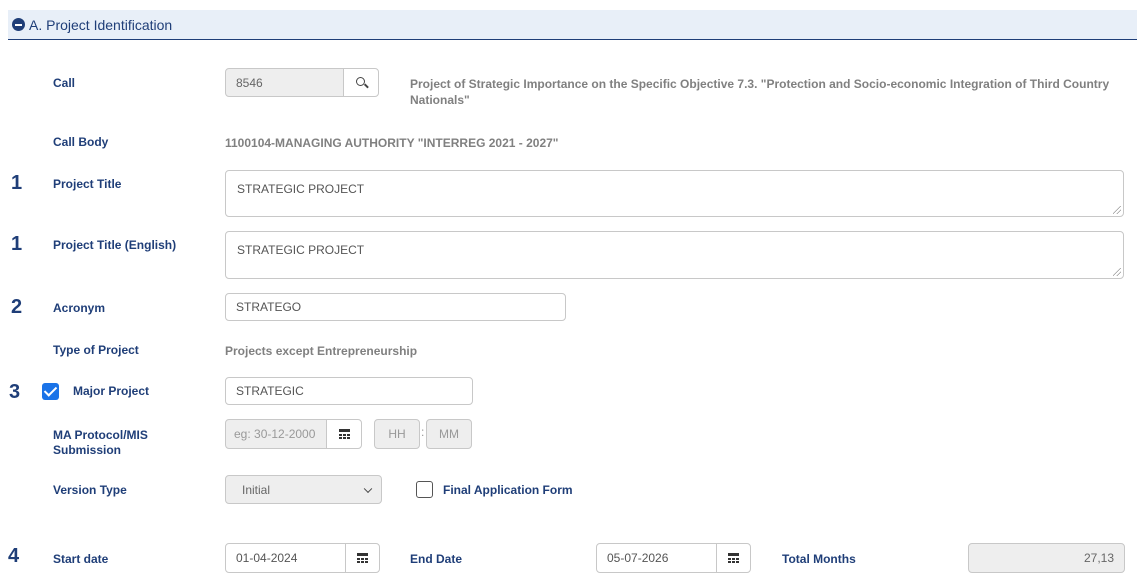  I want to click on ma-protocol-date-input: eg: 30-12-2000, so click(276, 434).